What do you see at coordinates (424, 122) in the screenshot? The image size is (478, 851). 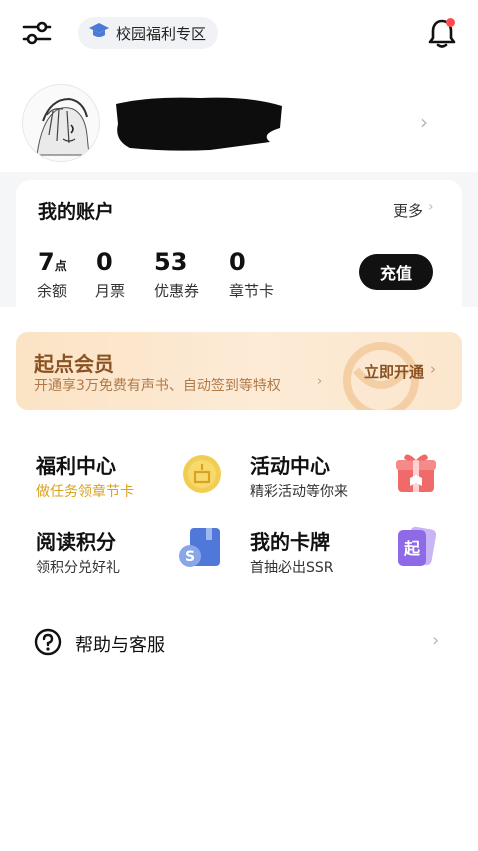 I see `profile-chevron-icon: ›` at bounding box center [424, 122].